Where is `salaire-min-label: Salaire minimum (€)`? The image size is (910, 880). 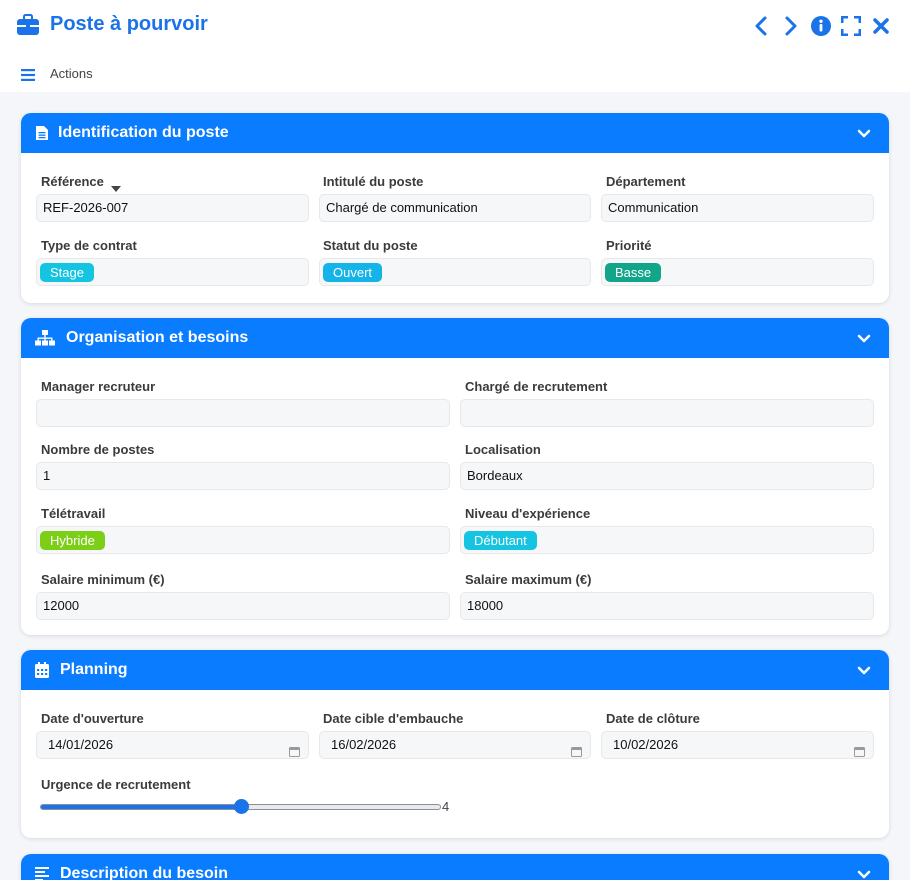 salaire-min-label: Salaire minimum (€) is located at coordinates (103, 579).